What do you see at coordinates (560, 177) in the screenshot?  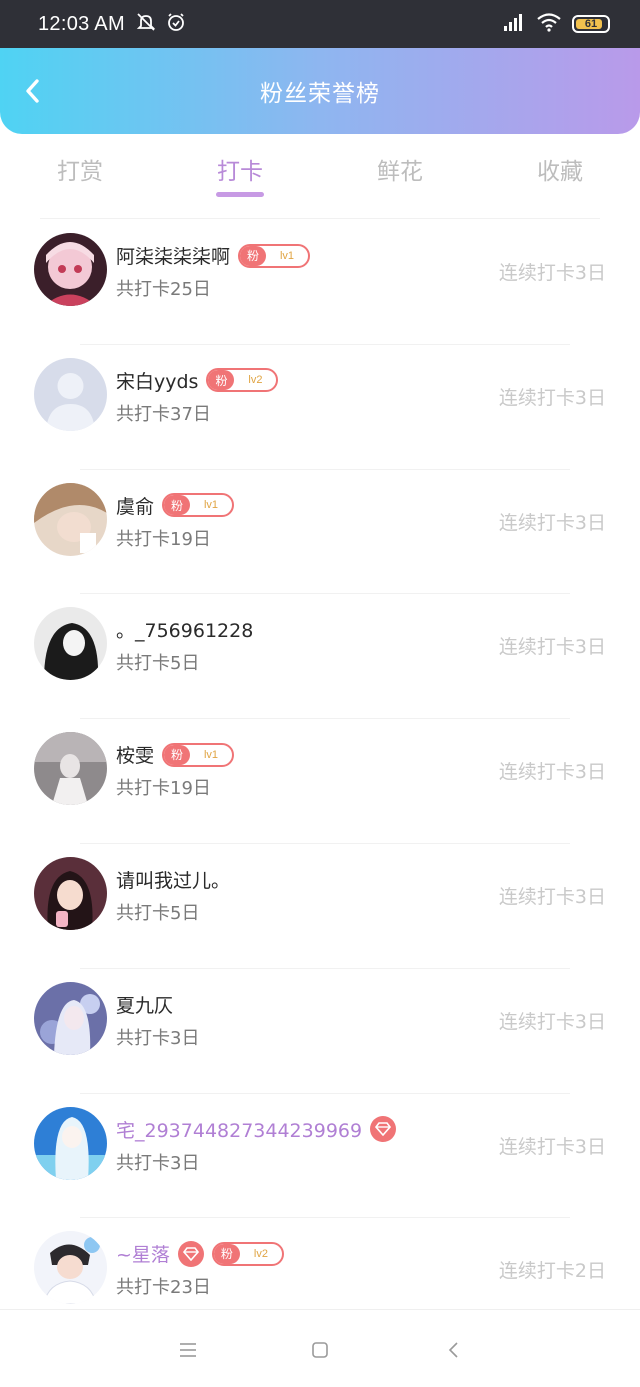 I see `tab-favorite: 收藏` at bounding box center [560, 177].